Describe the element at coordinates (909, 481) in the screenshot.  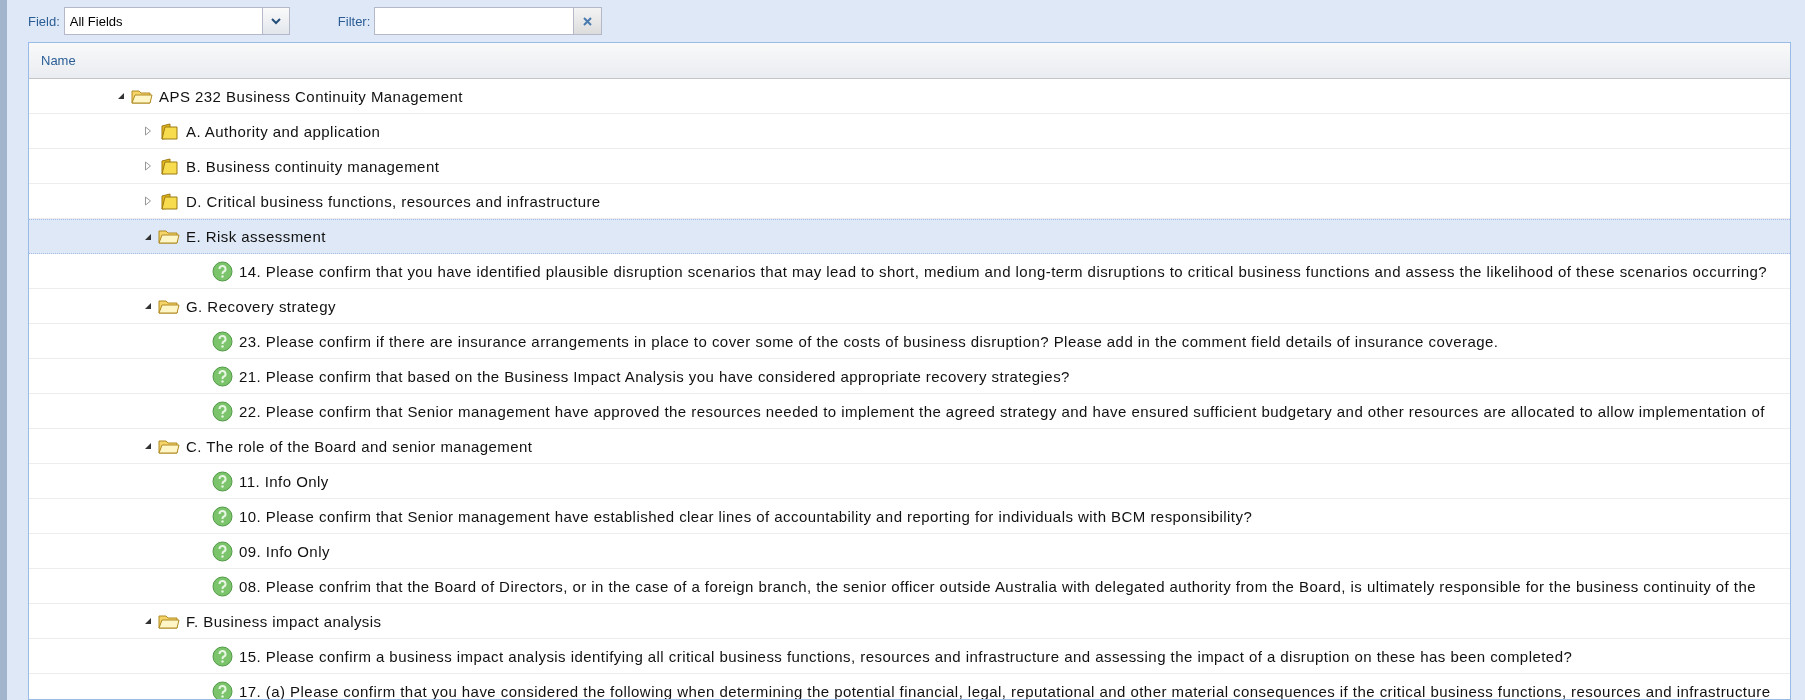
I see `tree-row: 11. Info Only` at that location.